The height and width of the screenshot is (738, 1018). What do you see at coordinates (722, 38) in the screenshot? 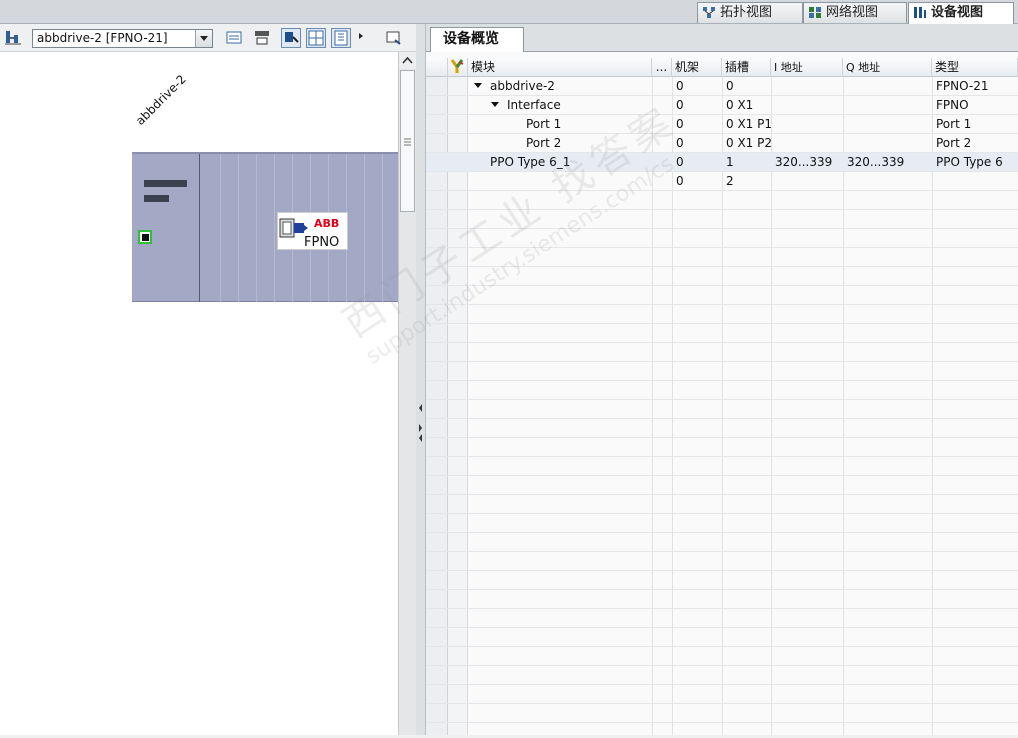
I see `overview-tab-bar: 设备概览` at bounding box center [722, 38].